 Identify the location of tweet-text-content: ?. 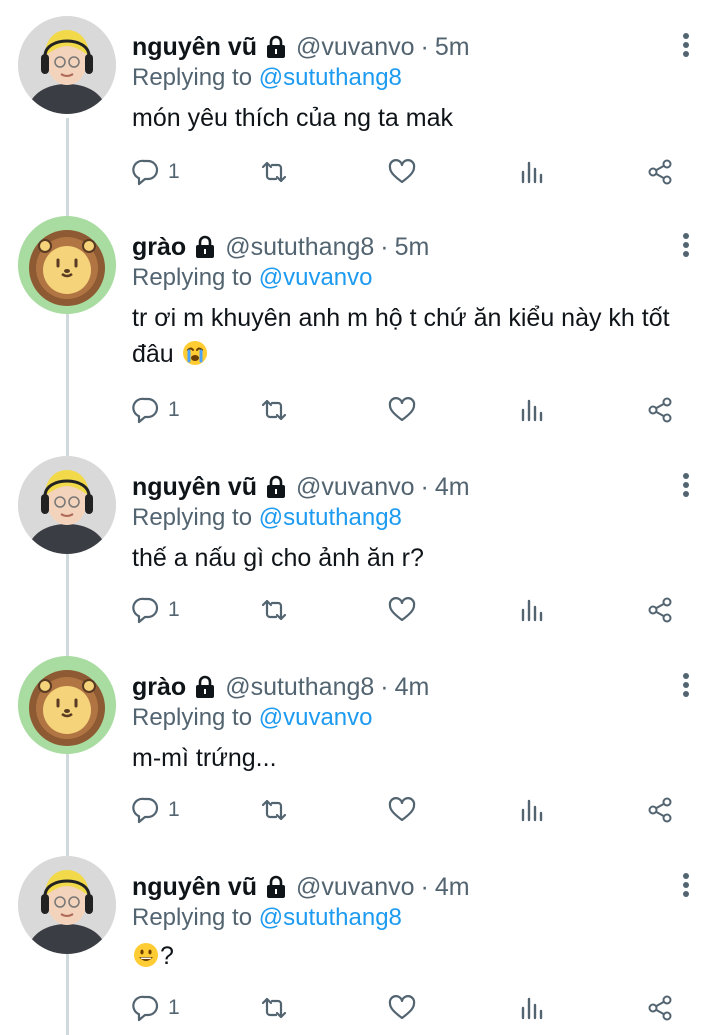
(167, 956).